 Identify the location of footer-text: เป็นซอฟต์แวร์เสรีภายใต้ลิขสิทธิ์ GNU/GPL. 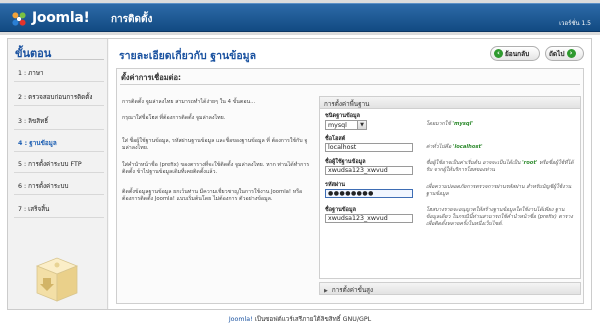
(313, 319).